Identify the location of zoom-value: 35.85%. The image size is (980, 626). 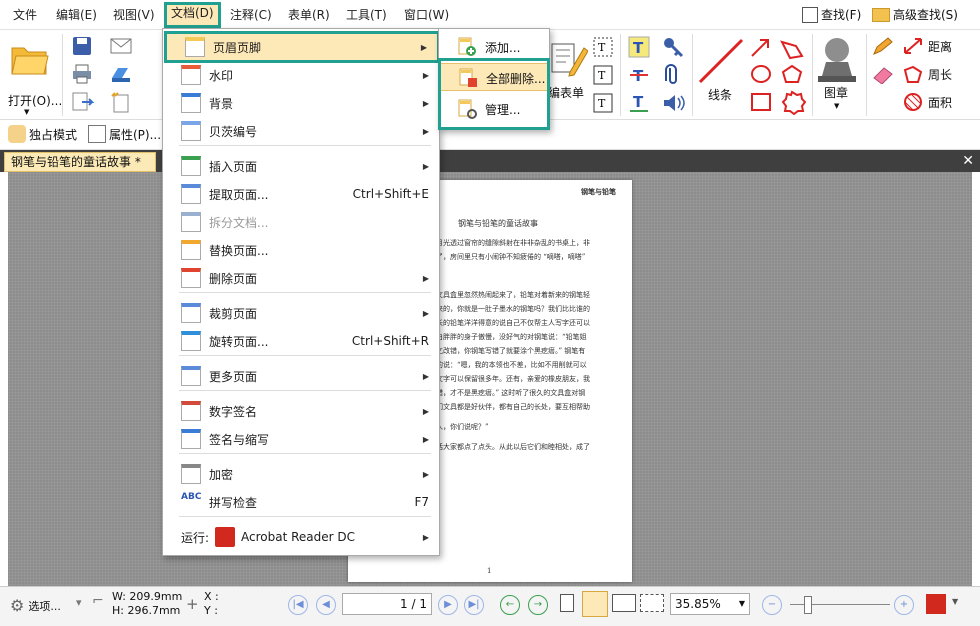
(698, 604).